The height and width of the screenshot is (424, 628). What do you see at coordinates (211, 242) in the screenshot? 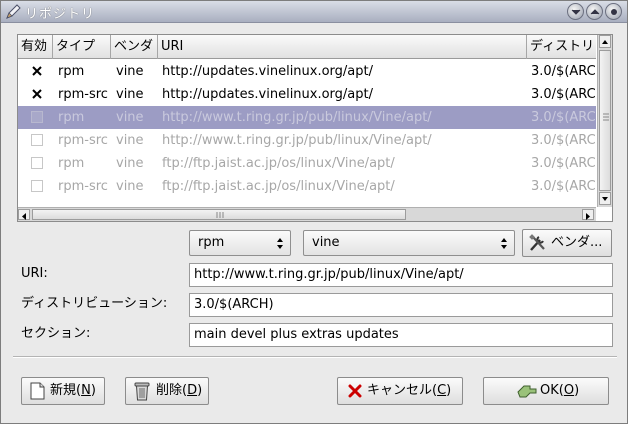
I see `type-combo-value: rpm` at bounding box center [211, 242].